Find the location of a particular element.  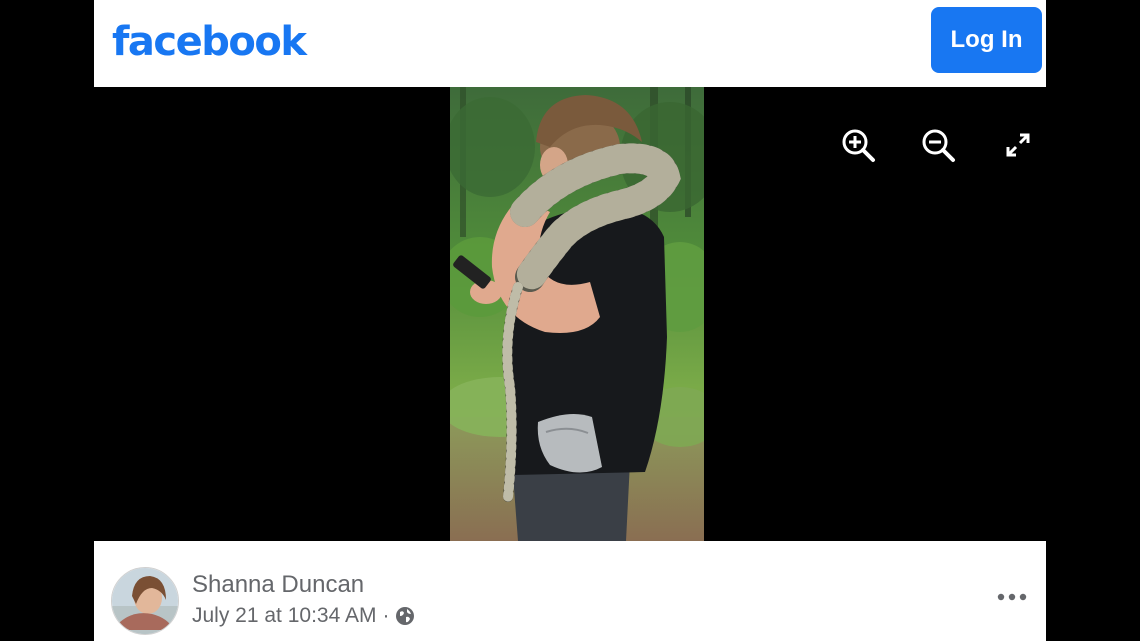

avatar is located at coordinates (145, 601).